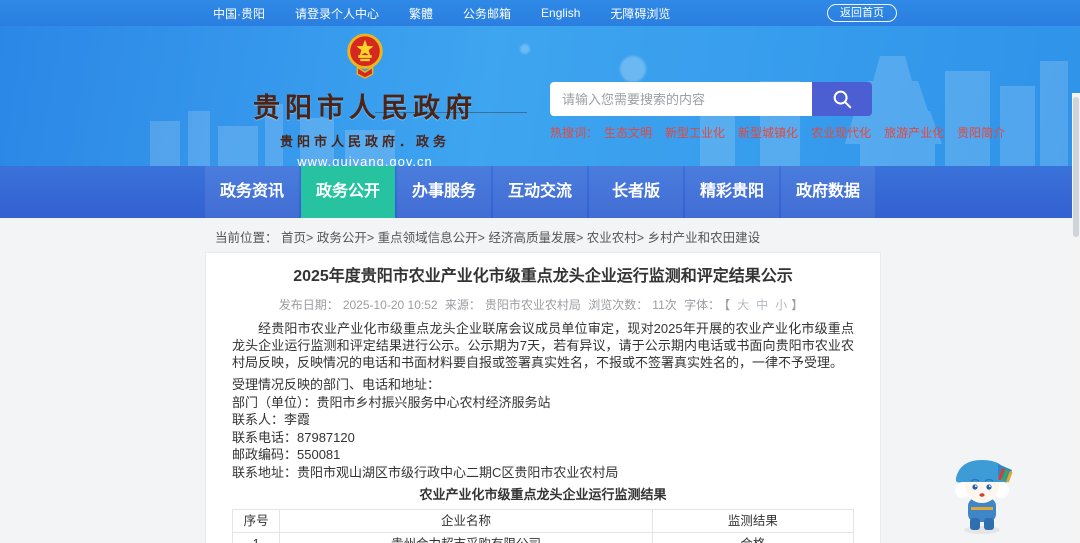 This screenshot has height=543, width=1080. I want to click on scrollbar-track, so click(1076, 318).